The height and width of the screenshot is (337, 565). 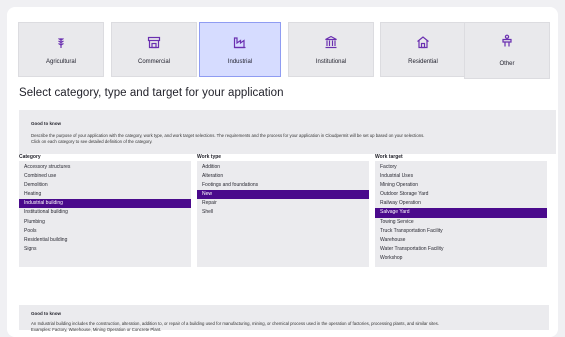 What do you see at coordinates (283, 185) in the screenshot?
I see `list-item: Footings and foundations` at bounding box center [283, 185].